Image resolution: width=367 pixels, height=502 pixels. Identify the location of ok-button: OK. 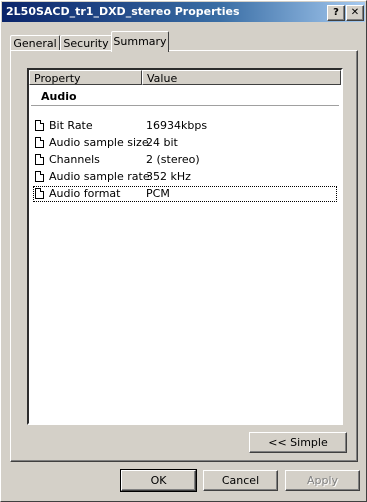
(158, 480).